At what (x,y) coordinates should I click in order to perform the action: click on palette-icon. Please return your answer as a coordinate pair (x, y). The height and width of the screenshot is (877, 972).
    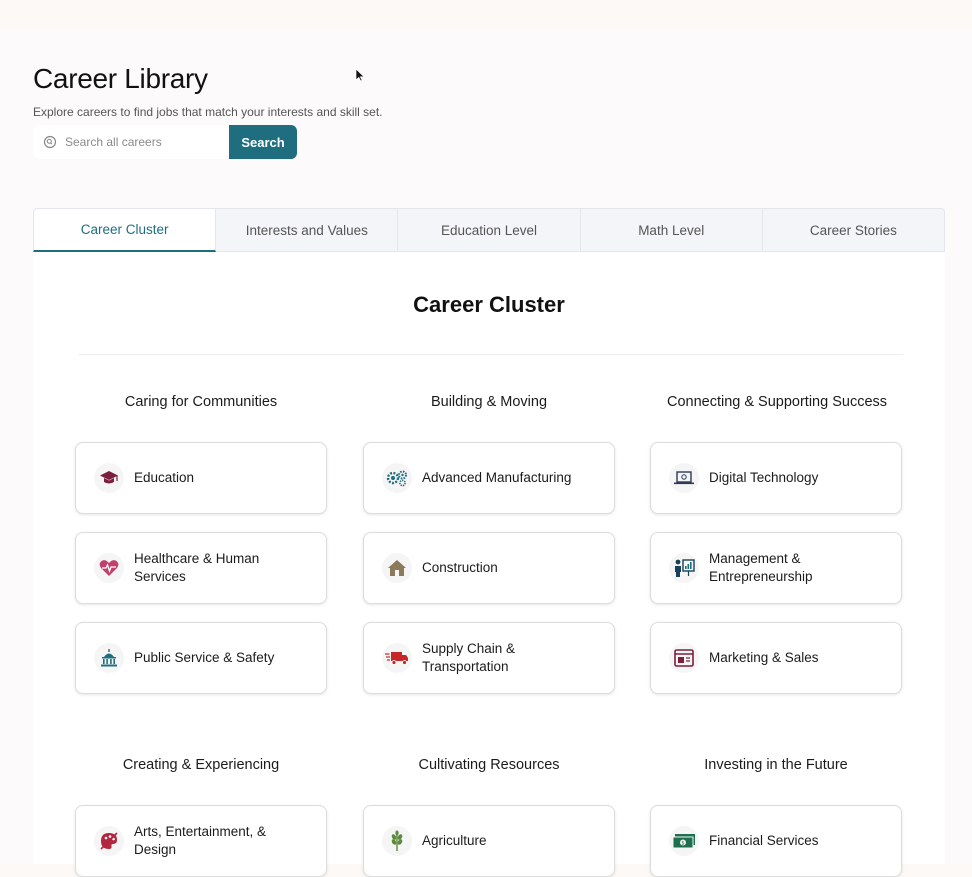
    Looking at the image, I should click on (109, 841).